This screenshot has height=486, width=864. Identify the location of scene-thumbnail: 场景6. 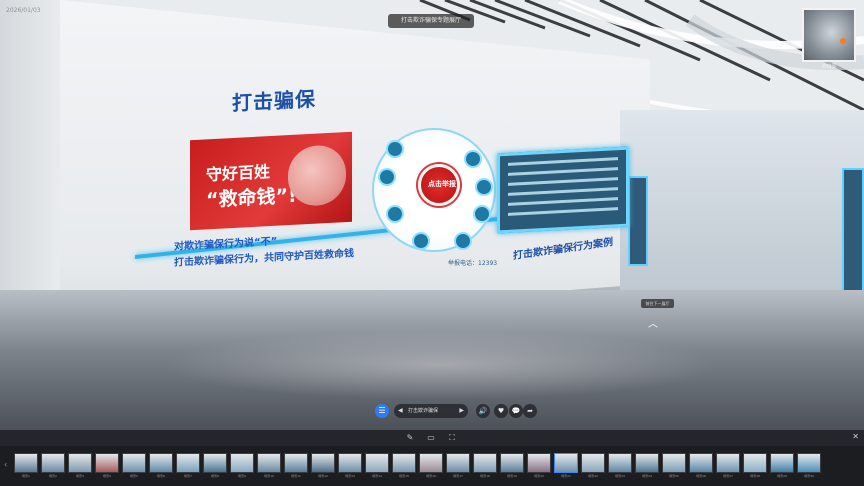
(161, 468).